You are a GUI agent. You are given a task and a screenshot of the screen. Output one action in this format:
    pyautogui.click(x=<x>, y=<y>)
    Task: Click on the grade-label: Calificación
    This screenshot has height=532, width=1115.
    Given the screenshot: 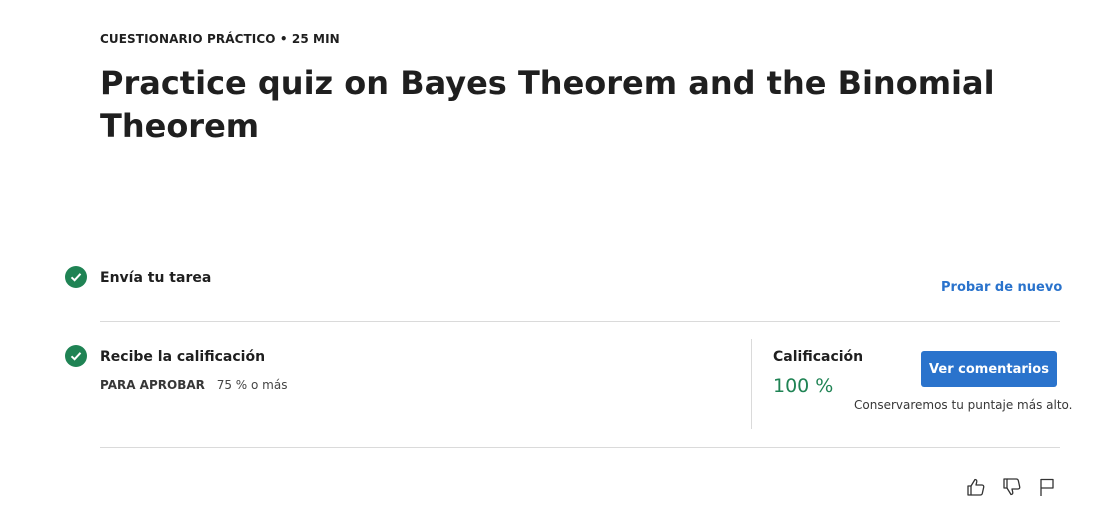 What is the action you would take?
    pyautogui.click(x=818, y=357)
    